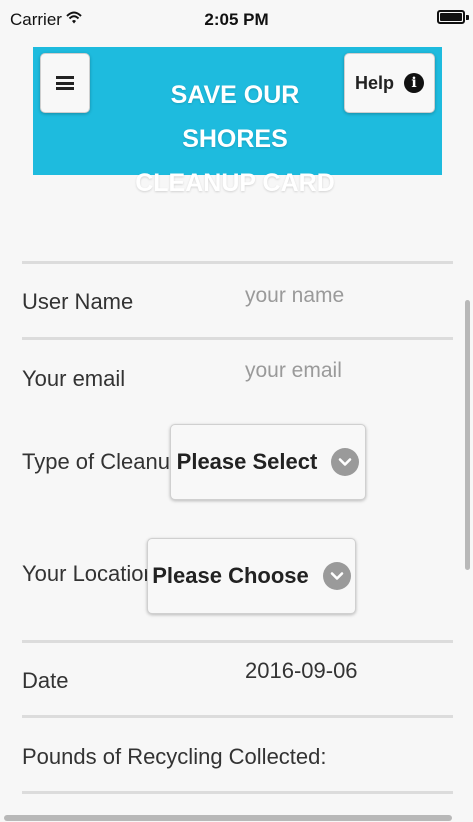 This screenshot has height=822, width=473. What do you see at coordinates (230, 575) in the screenshot?
I see `location-value: Please Choose` at bounding box center [230, 575].